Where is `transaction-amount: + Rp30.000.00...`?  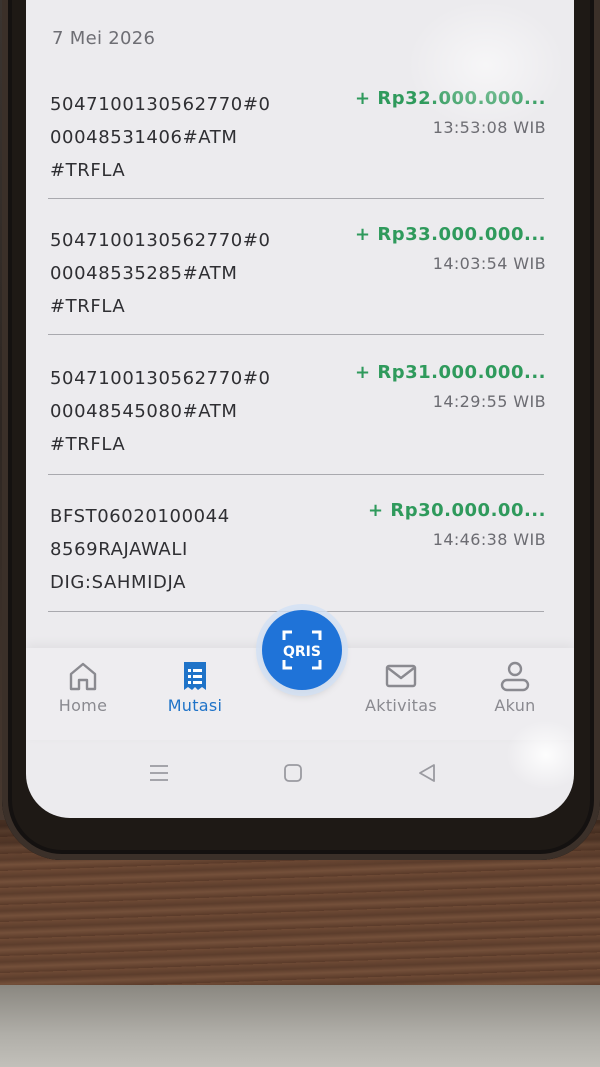 transaction-amount: + Rp30.000.00... is located at coordinates (457, 510).